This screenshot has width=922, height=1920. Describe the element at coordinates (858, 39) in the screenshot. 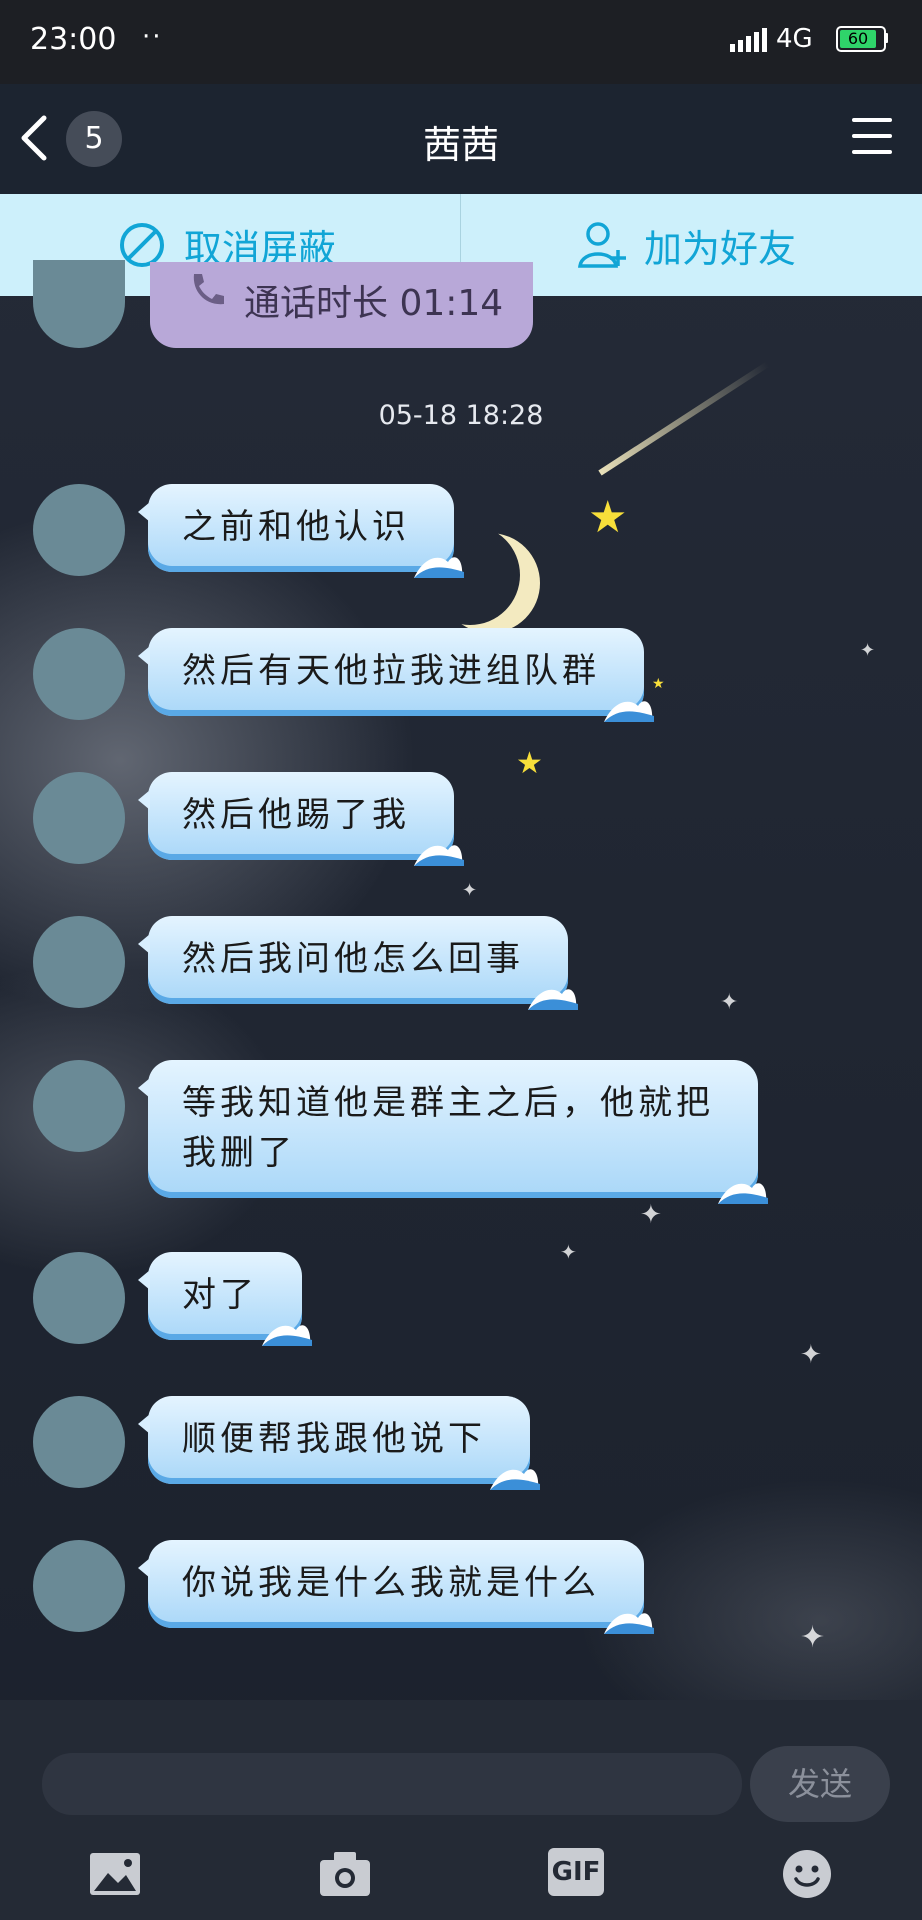

I see `battery-level: 60` at that location.